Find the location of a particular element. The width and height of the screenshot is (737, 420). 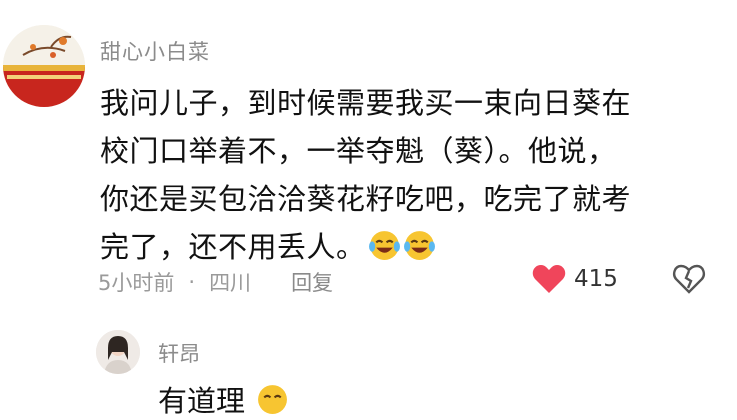

reply-avatar-image is located at coordinates (118, 352).